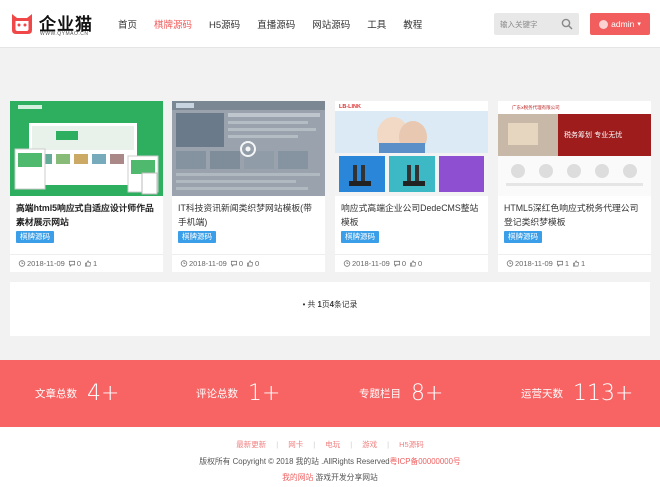 Image resolution: width=660 pixels, height=487 pixels. Describe the element at coordinates (297, 477) in the screenshot. I see `site-link: 我的网站` at that location.